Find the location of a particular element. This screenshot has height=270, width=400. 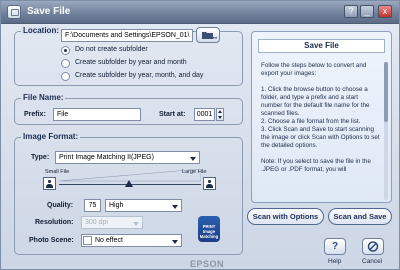

type-label: Type: is located at coordinates (40, 157).